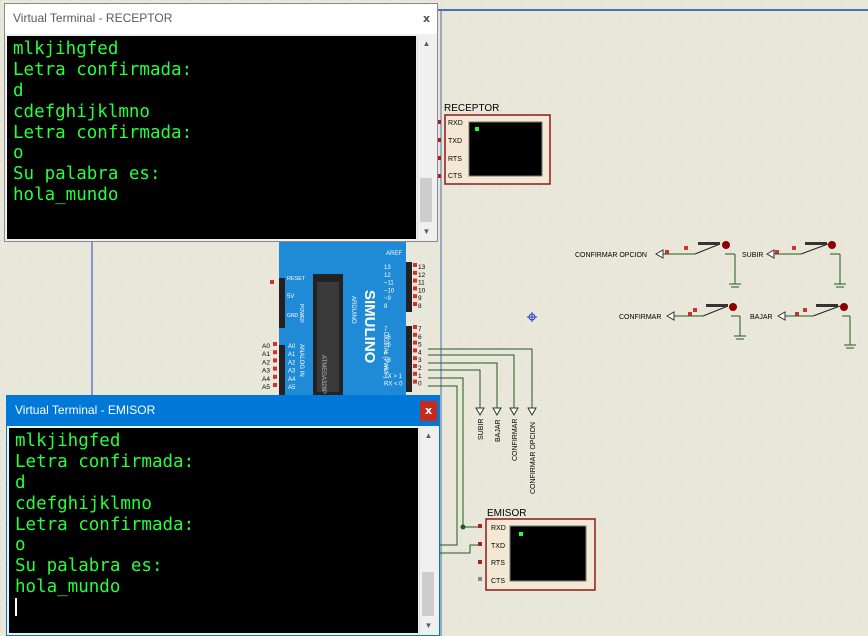 Image resolution: width=868 pixels, height=636 pixels. What do you see at coordinates (422, 267) in the screenshot?
I see `digital-pin-13: 13` at bounding box center [422, 267].